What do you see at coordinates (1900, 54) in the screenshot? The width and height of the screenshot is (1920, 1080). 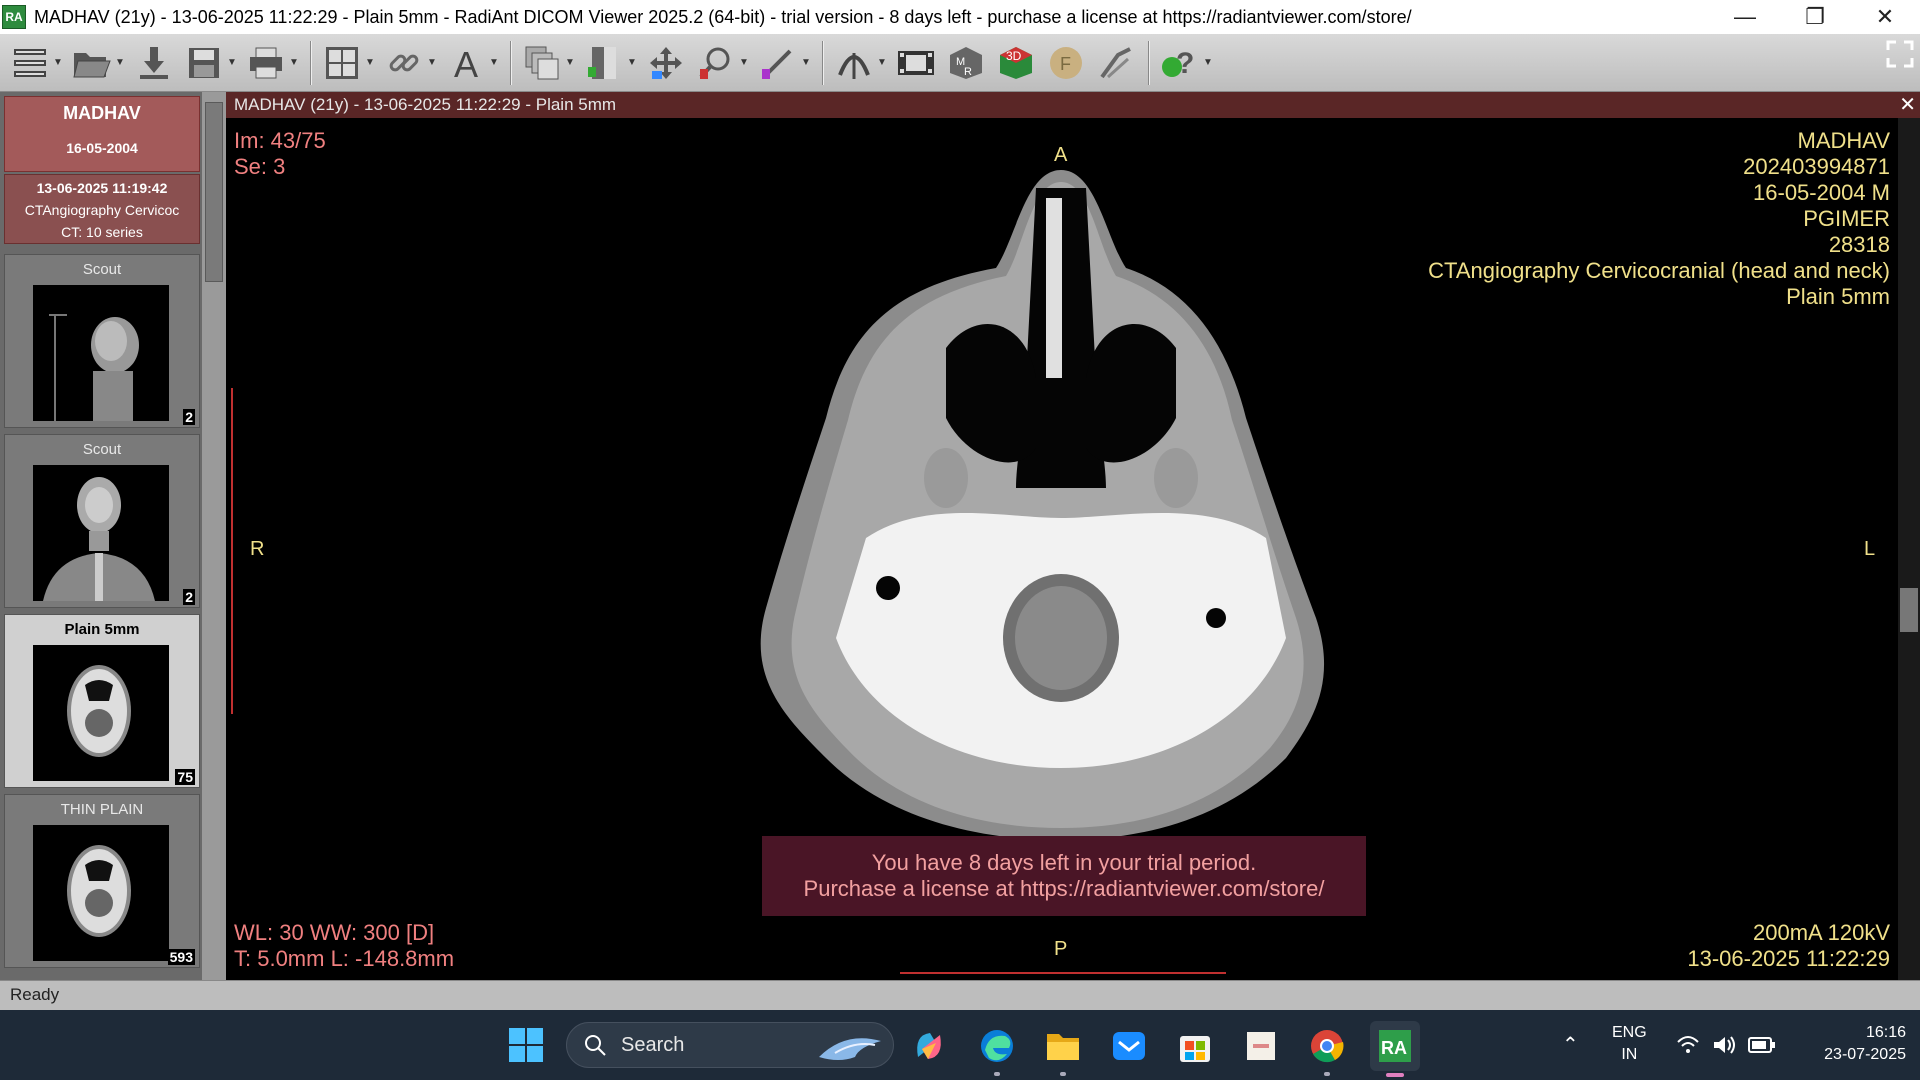 I see `fullscreen-icon` at bounding box center [1900, 54].